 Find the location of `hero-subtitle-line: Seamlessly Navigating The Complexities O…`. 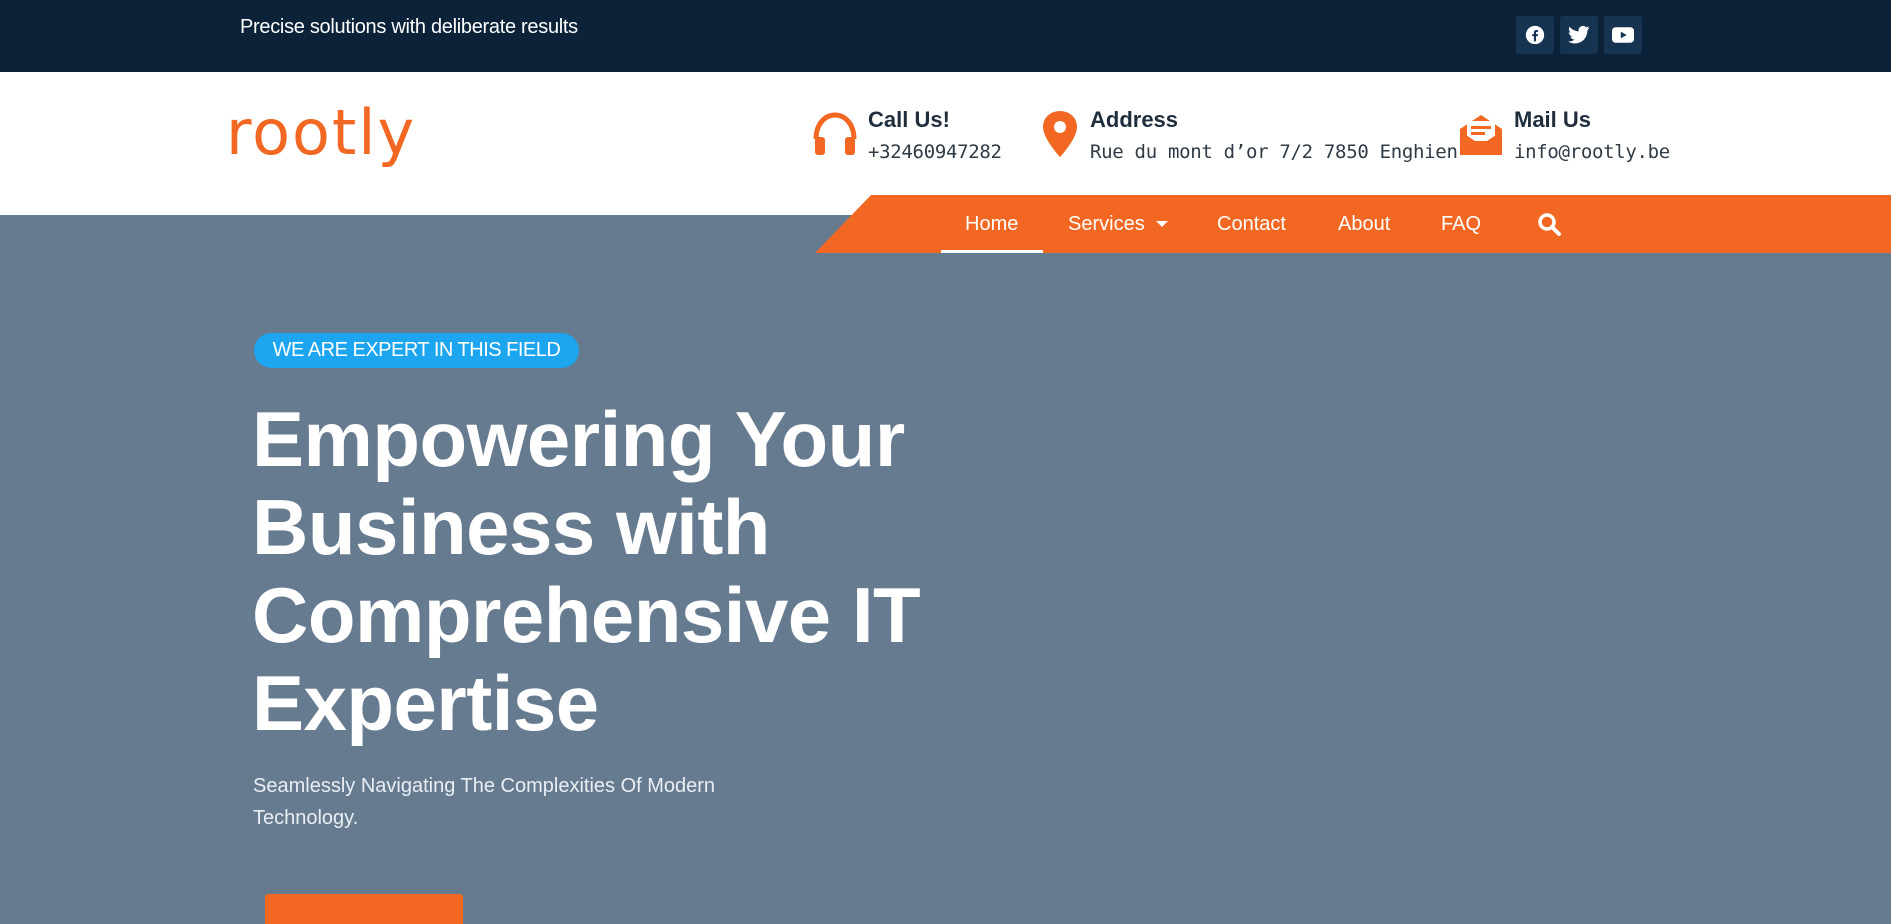

hero-subtitle-line: Seamlessly Navigating The Complexities O… is located at coordinates (484, 786).